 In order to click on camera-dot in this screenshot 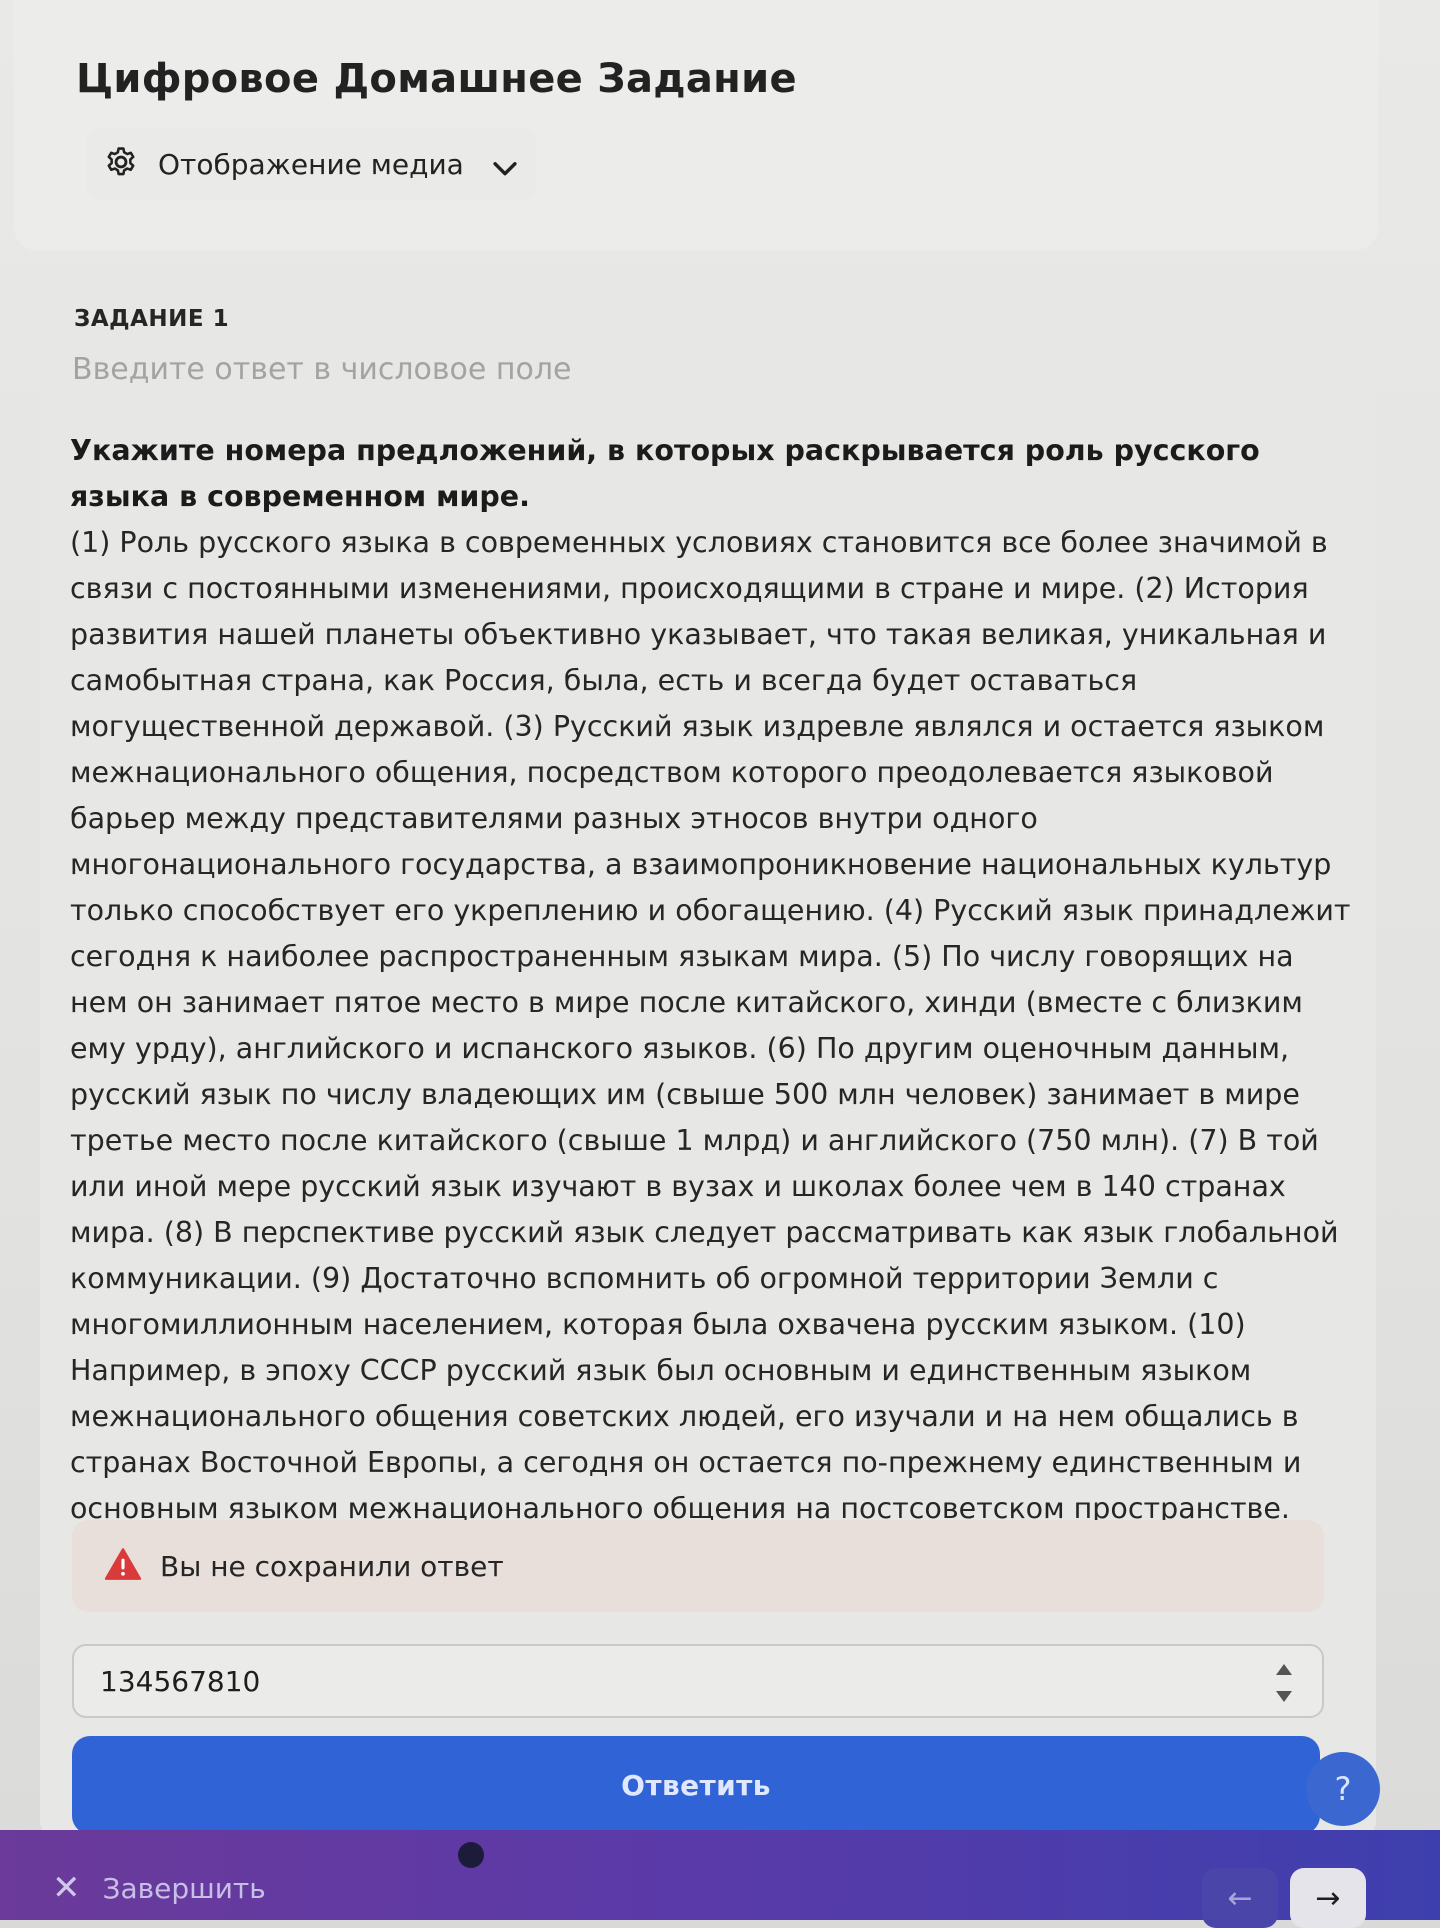, I will do `click(471, 1855)`.